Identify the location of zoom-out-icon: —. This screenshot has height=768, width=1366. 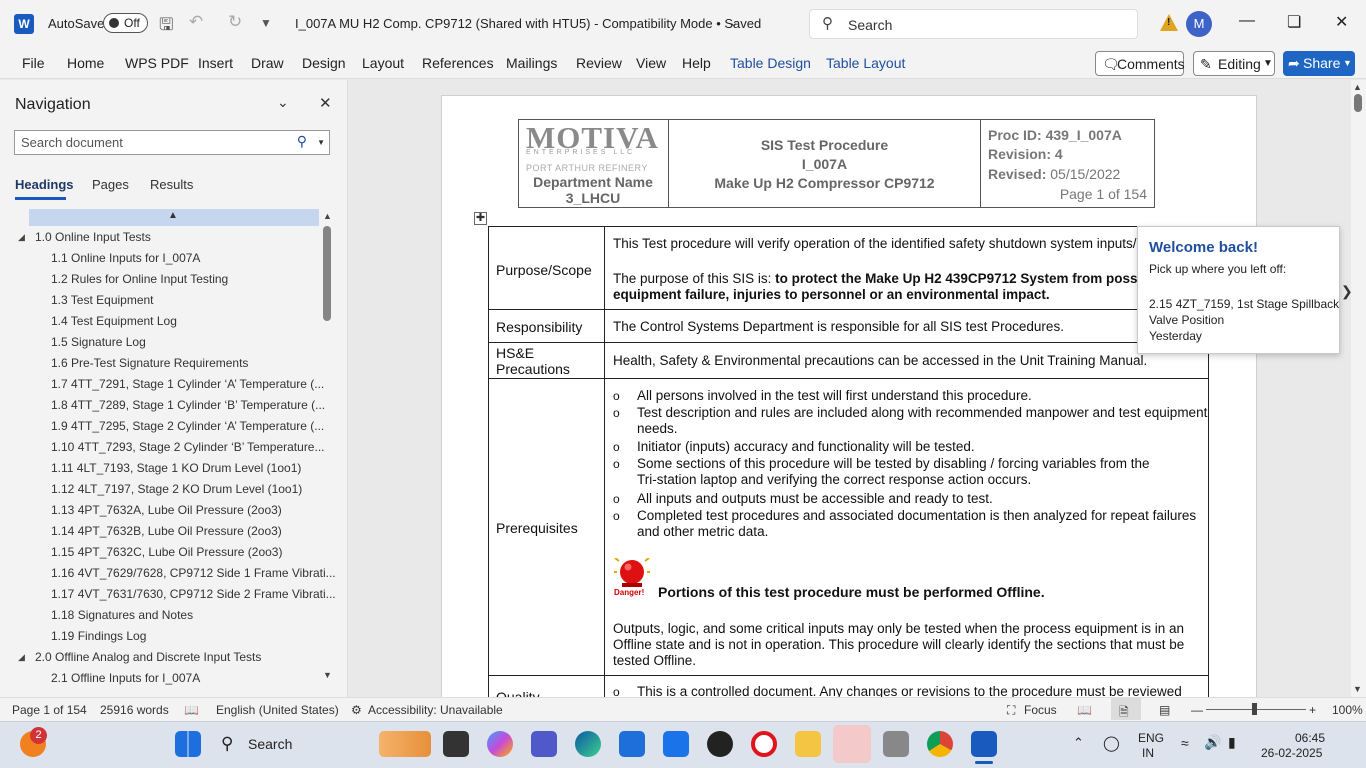
(1197, 710).